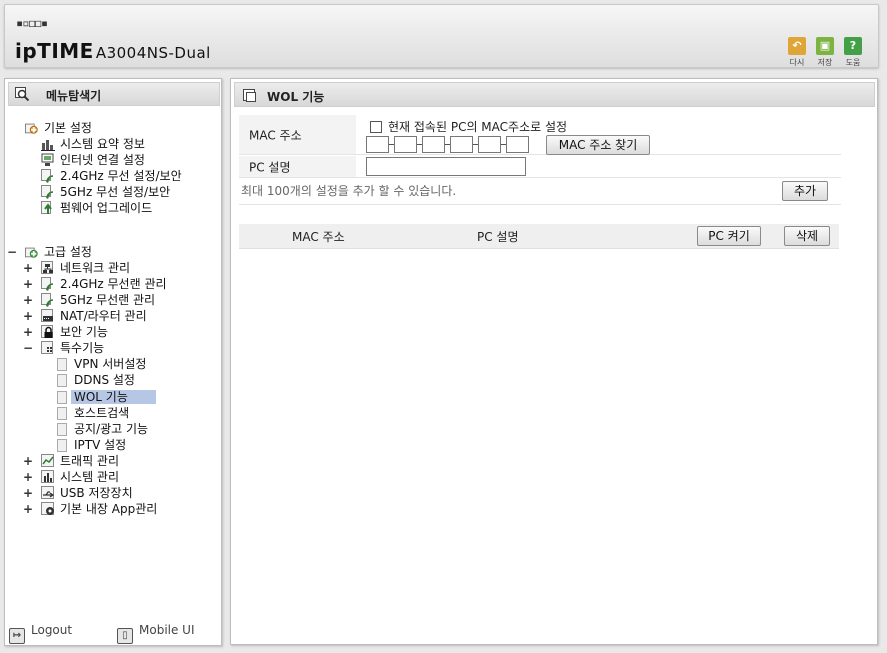 The width and height of the screenshot is (887, 653). What do you see at coordinates (729, 236) in the screenshot?
I see `wake-pc-button: PC 켜기` at bounding box center [729, 236].